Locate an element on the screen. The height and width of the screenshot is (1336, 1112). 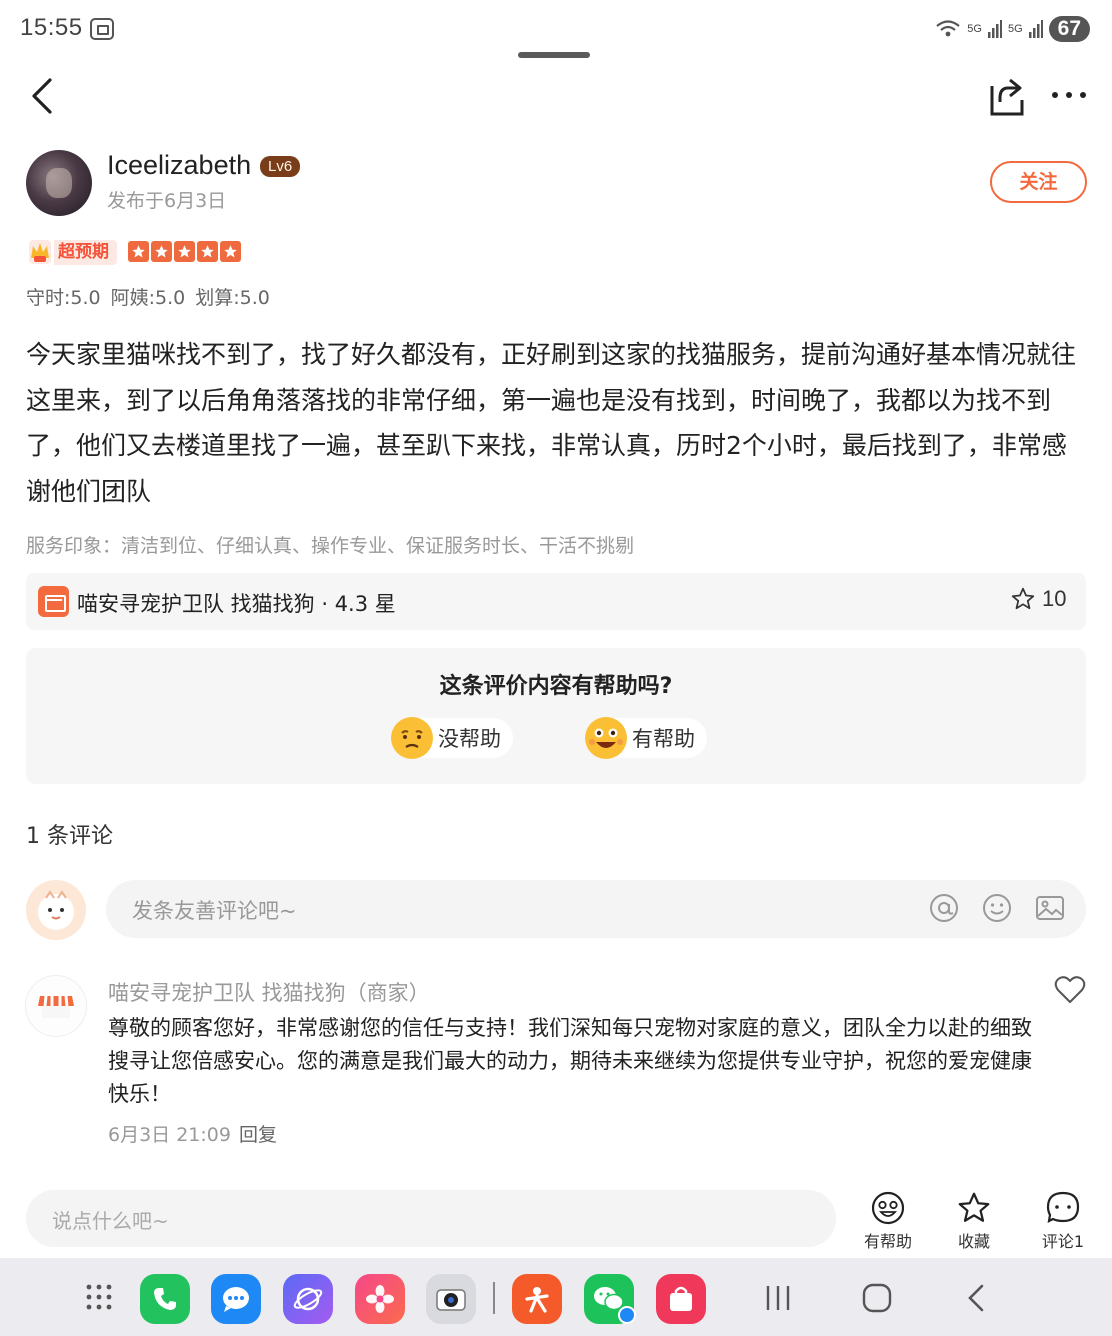
shop-icon is located at coordinates (53, 601).